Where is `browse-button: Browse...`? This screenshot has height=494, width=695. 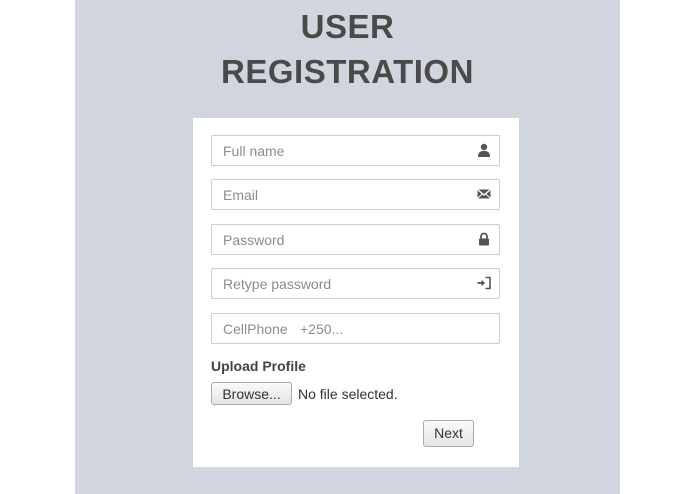 browse-button: Browse... is located at coordinates (251, 393).